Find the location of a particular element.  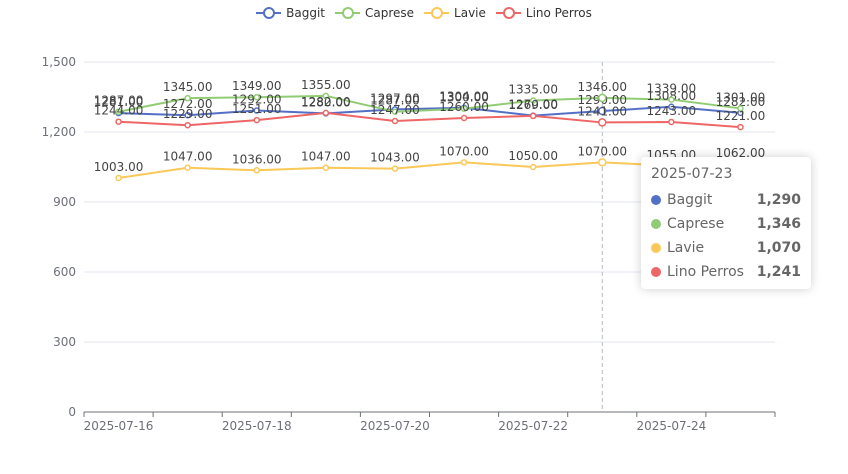

x-tick-label: 2025-07-24 is located at coordinates (671, 426).